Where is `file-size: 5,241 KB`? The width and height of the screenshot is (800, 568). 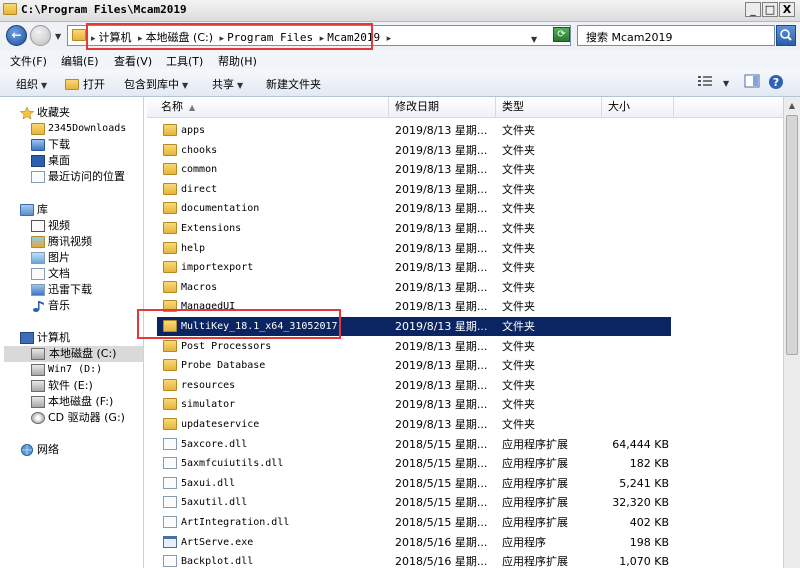
file-size: 5,241 KB is located at coordinates (644, 483).